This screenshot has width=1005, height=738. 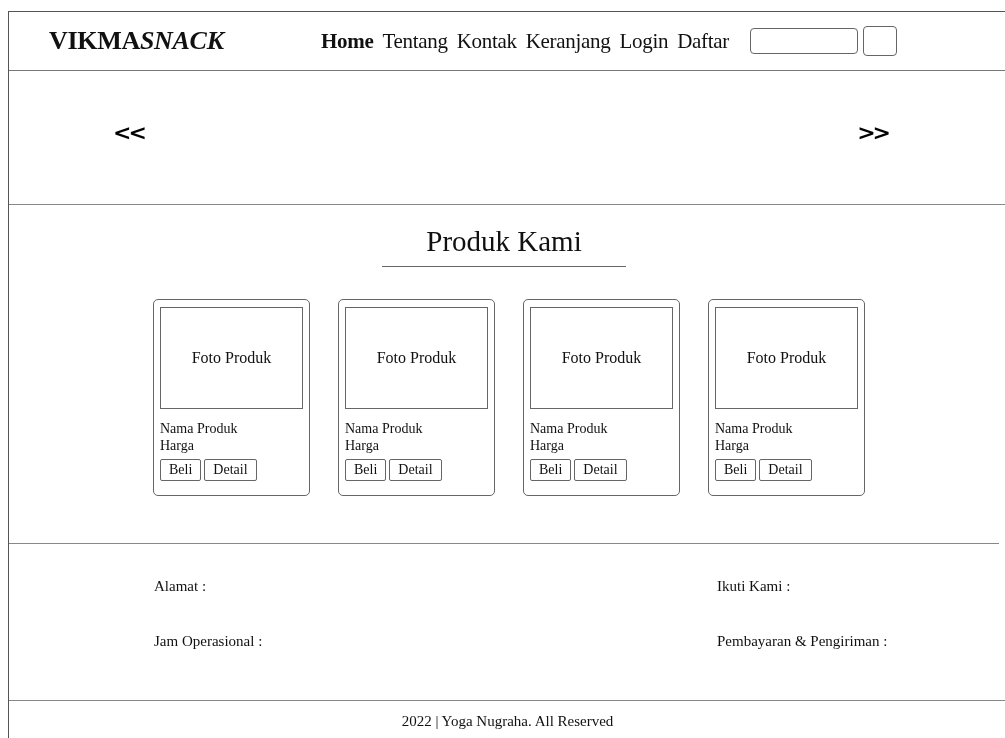 What do you see at coordinates (507, 721) in the screenshot?
I see `copyright-text: 2022 | Yoga Nugraha. All Reserved` at bounding box center [507, 721].